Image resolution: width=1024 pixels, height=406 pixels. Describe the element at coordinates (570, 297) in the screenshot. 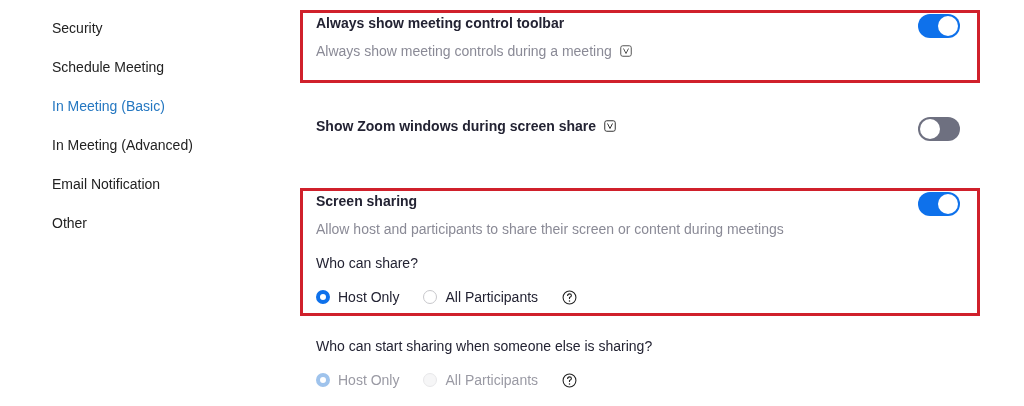

I see `help-icon` at that location.